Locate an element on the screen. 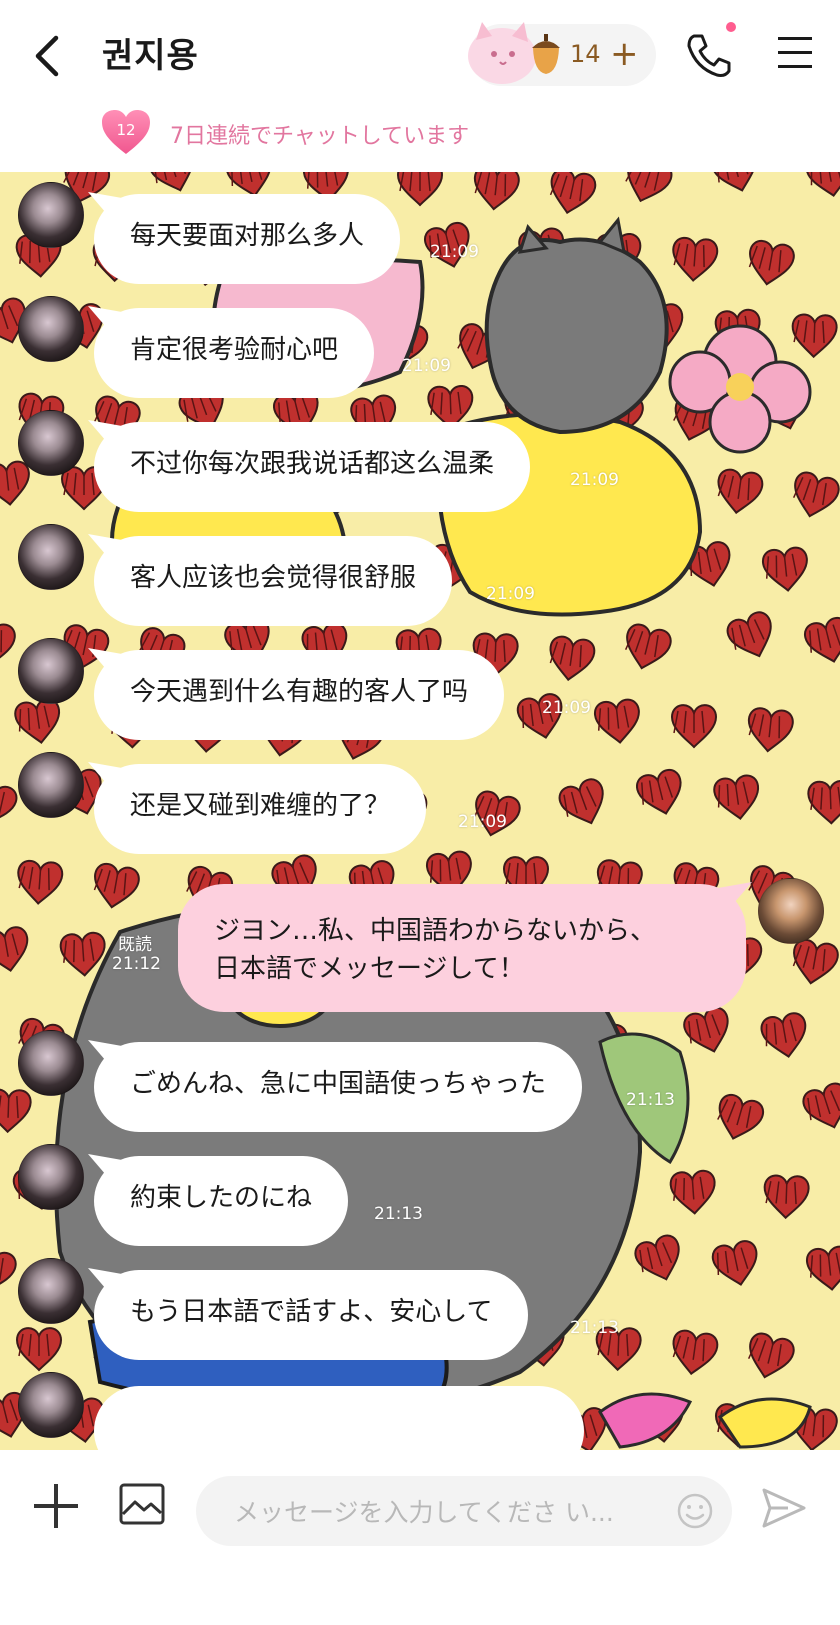 Image resolution: width=840 pixels, height=1625 pixels. message-bubble: 还是又碰到难缠的了？ is located at coordinates (257, 808).